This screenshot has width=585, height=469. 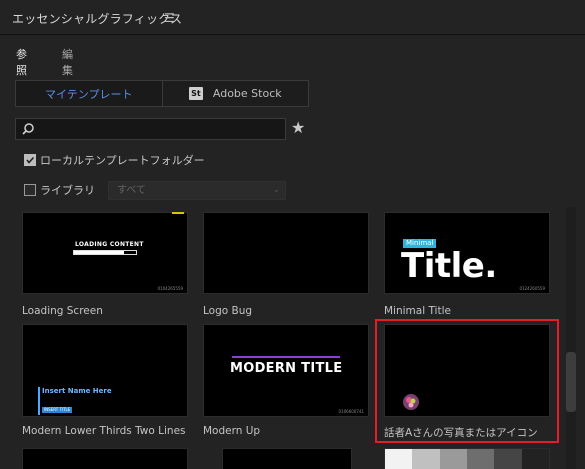 I want to click on template-label: Modern Lower Thirds Two Lines, so click(x=104, y=431).